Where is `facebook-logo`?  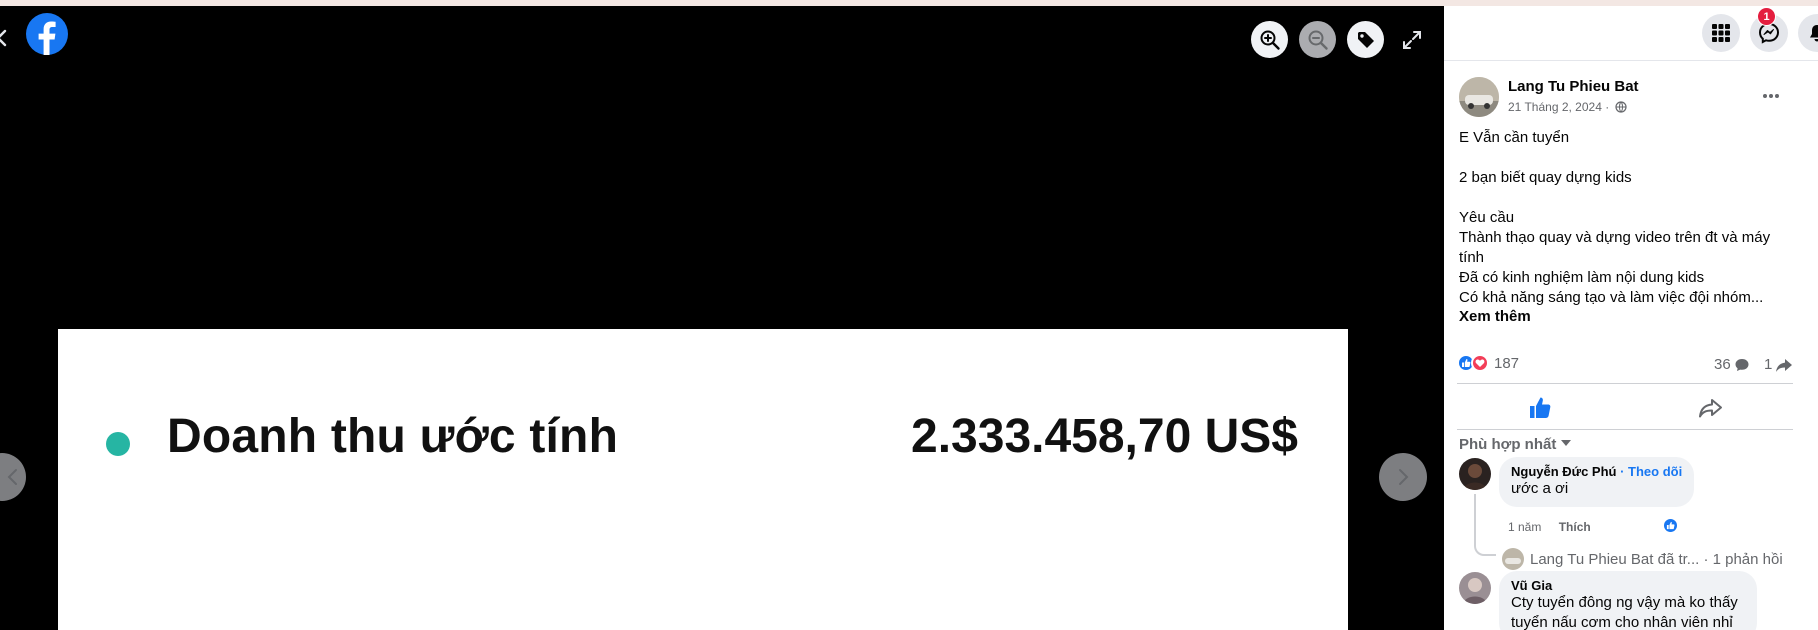 facebook-logo is located at coordinates (47, 34).